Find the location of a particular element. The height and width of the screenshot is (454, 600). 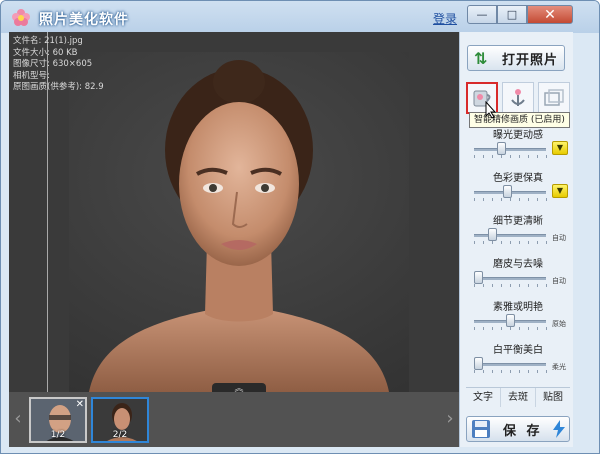

minimize-button: — is located at coordinates (482, 14).